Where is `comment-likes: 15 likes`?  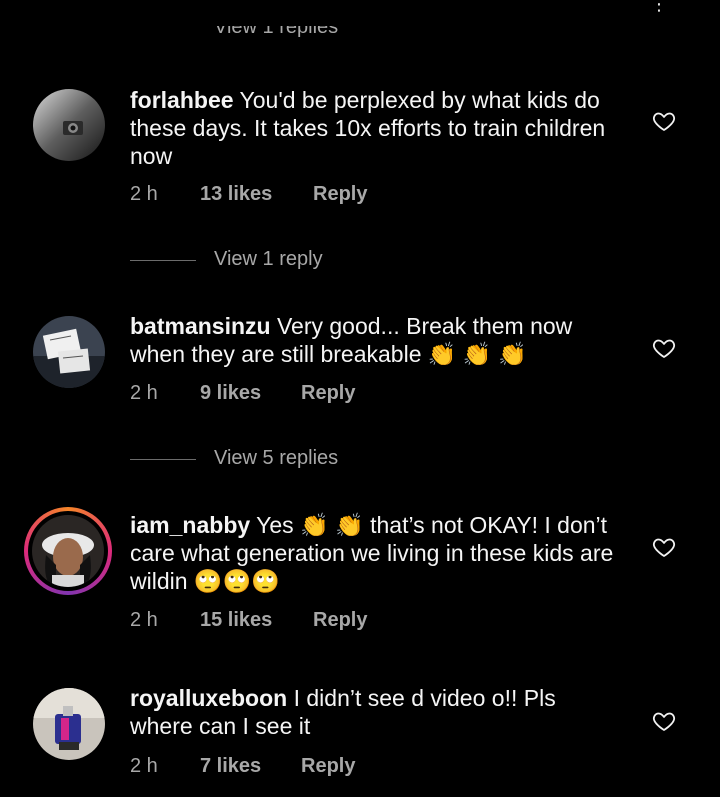
comment-likes: 15 likes is located at coordinates (236, 620).